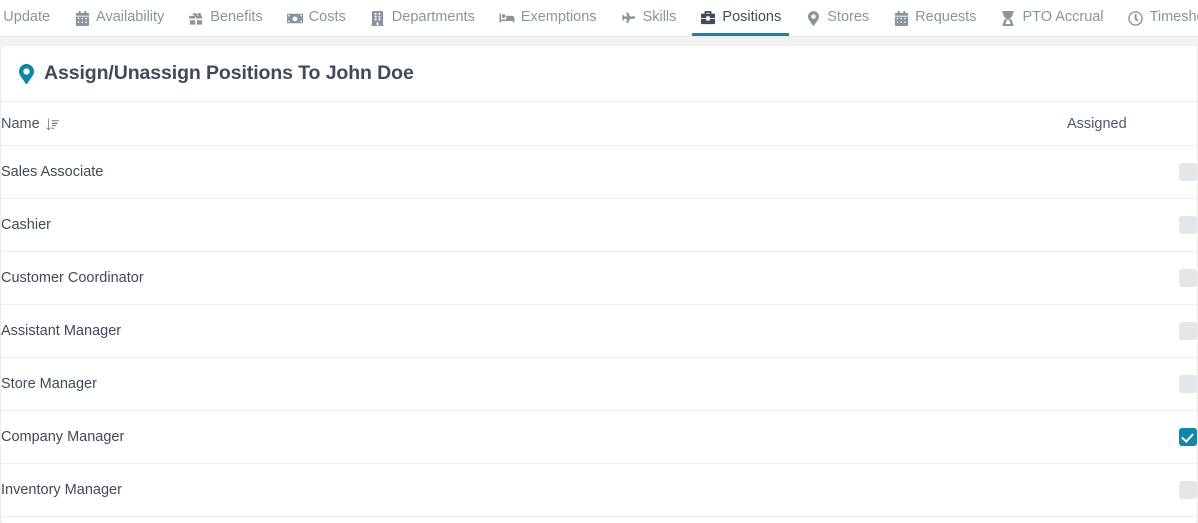 This screenshot has height=523, width=1198. What do you see at coordinates (1008, 18) in the screenshot?
I see `hourglass-icon` at bounding box center [1008, 18].